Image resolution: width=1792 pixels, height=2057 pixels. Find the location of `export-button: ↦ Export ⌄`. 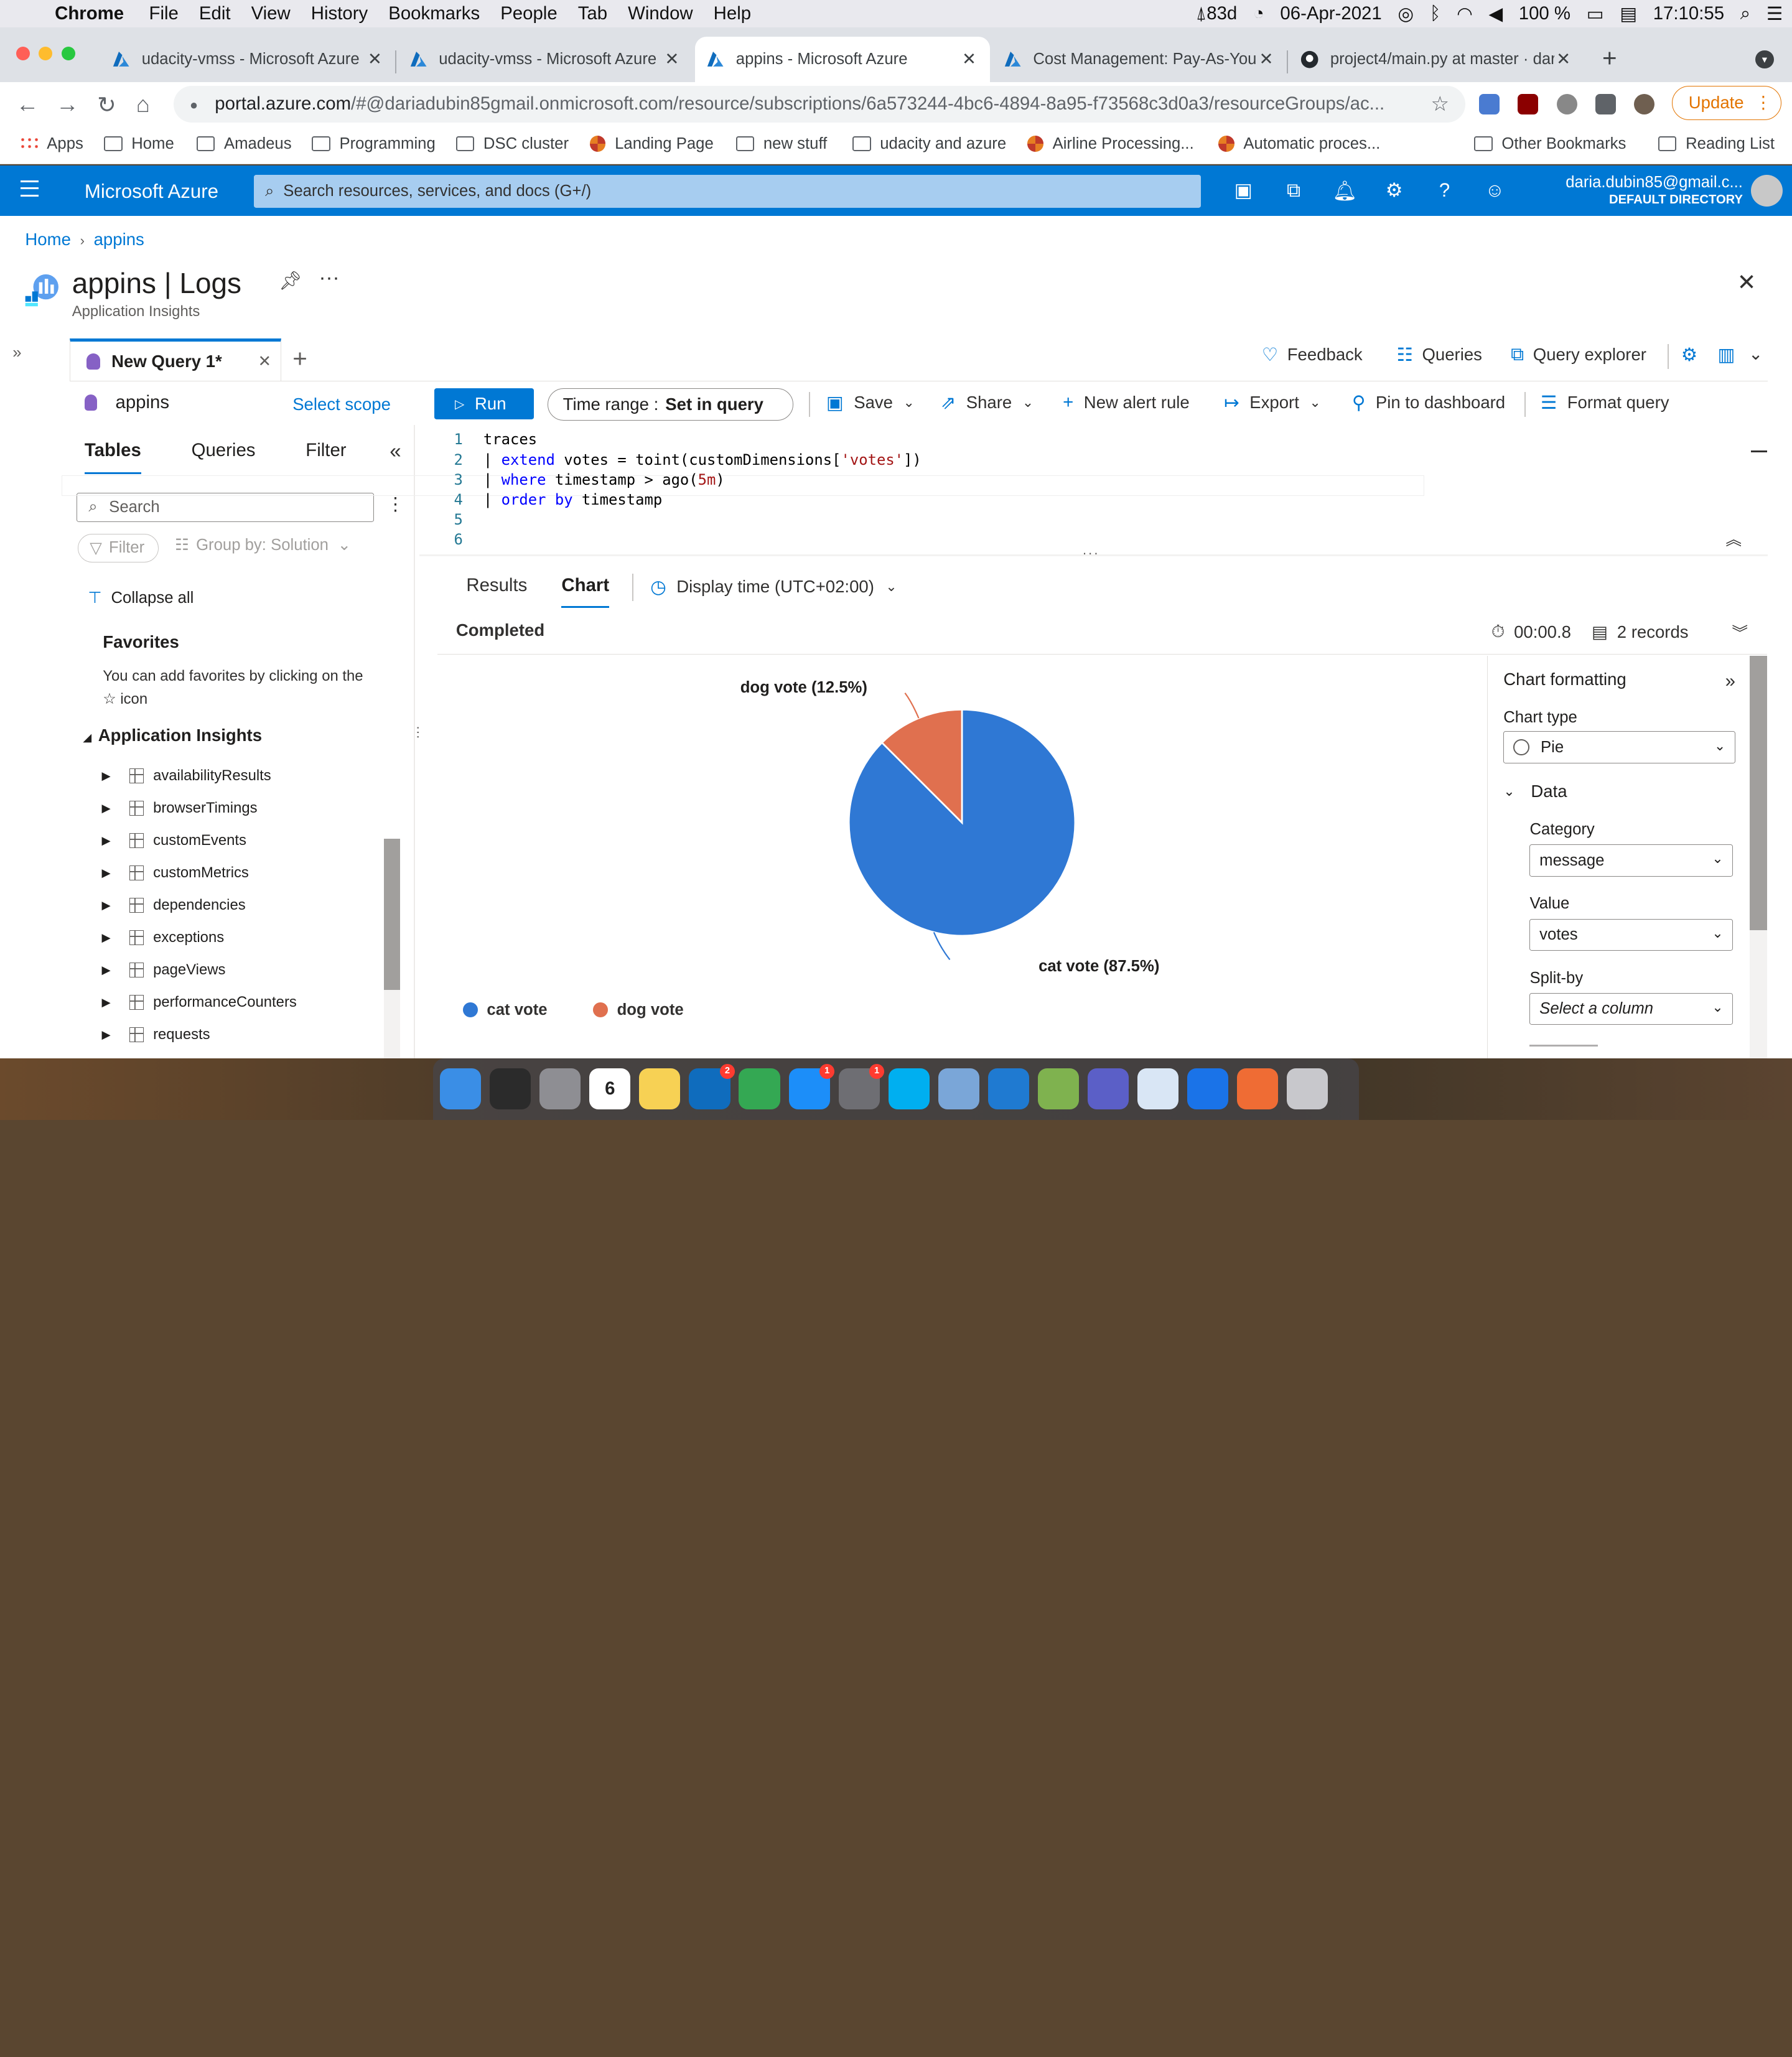

export-button: ↦ Export ⌄ is located at coordinates (1272, 403).